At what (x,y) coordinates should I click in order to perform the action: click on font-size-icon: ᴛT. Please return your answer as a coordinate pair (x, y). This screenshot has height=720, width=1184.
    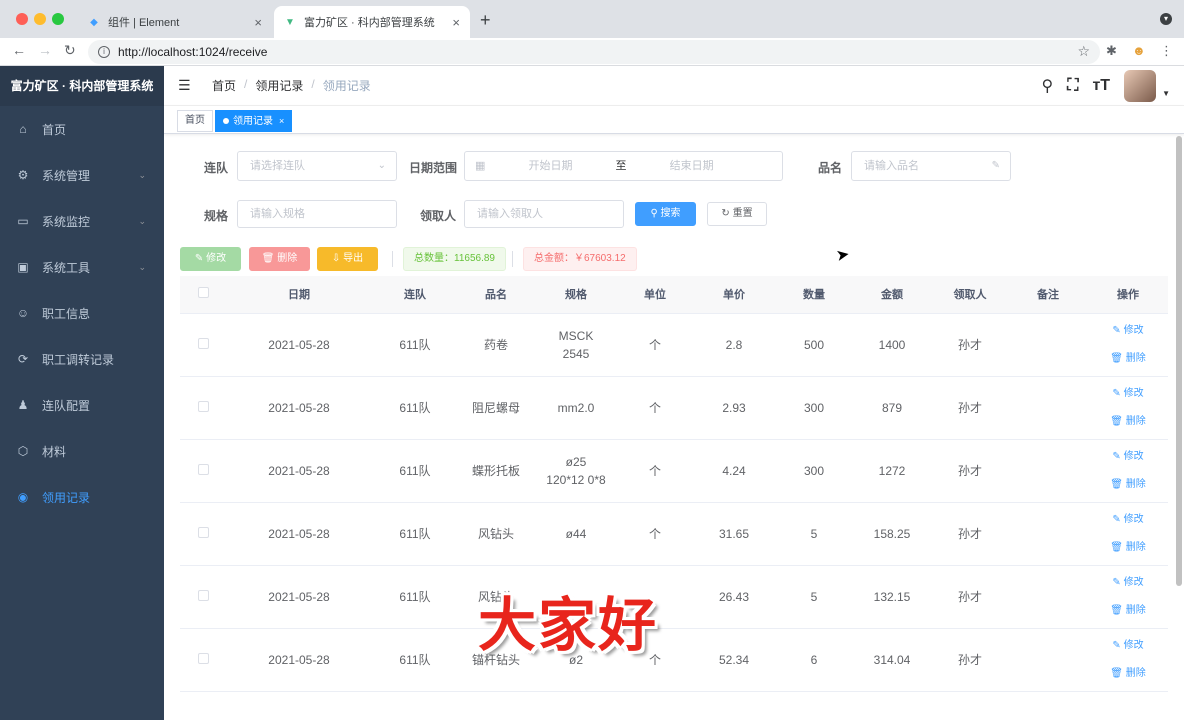
    Looking at the image, I should click on (1101, 86).